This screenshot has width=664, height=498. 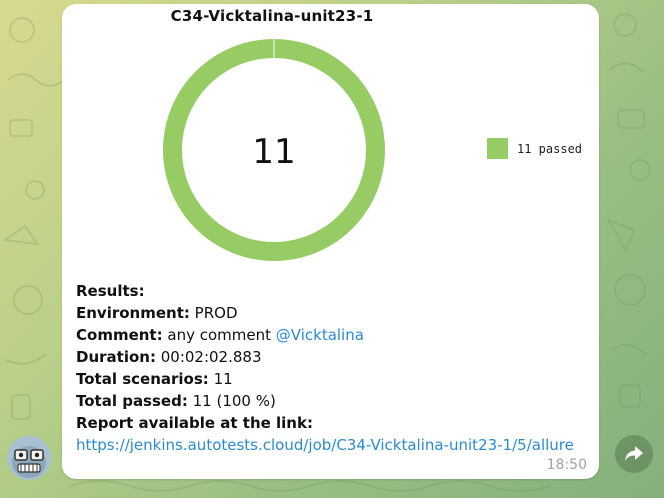 What do you see at coordinates (142, 379) in the screenshot?
I see `total-scenarios-label: Total scenarios:` at bounding box center [142, 379].